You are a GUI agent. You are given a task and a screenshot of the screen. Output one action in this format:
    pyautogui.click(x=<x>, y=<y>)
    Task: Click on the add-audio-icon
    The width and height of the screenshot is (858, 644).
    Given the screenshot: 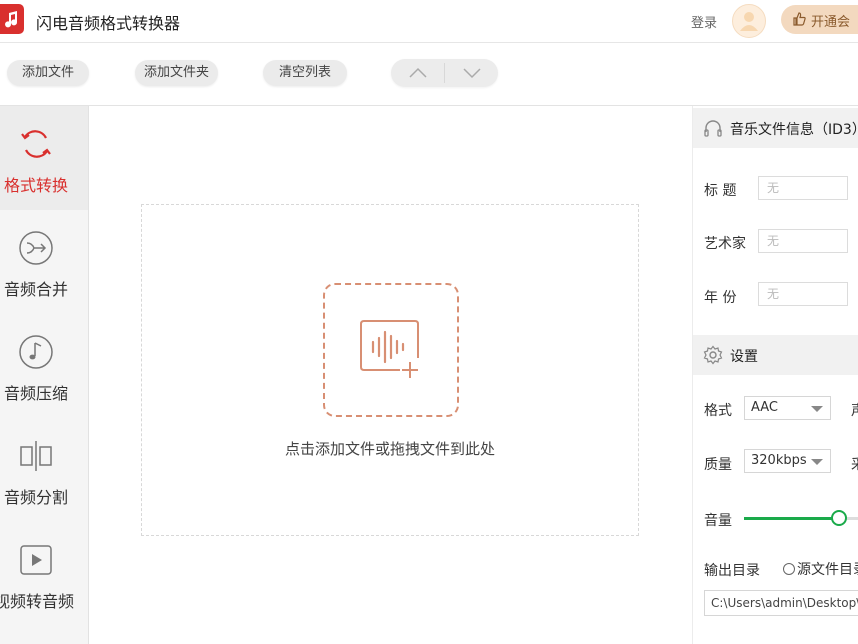 What is the action you would take?
    pyautogui.click(x=389, y=349)
    